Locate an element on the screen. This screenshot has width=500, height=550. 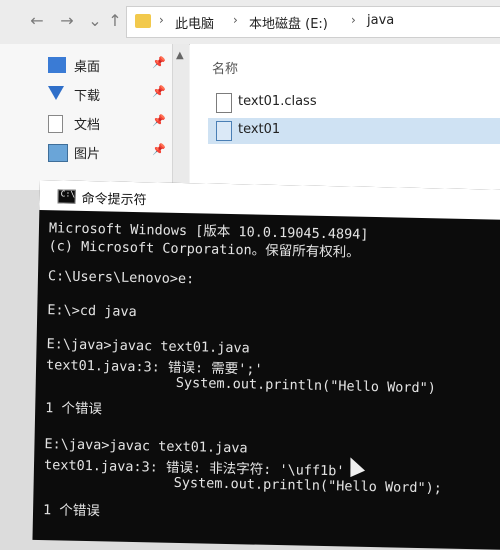
column-header-name: 名称 is located at coordinates (225, 67).